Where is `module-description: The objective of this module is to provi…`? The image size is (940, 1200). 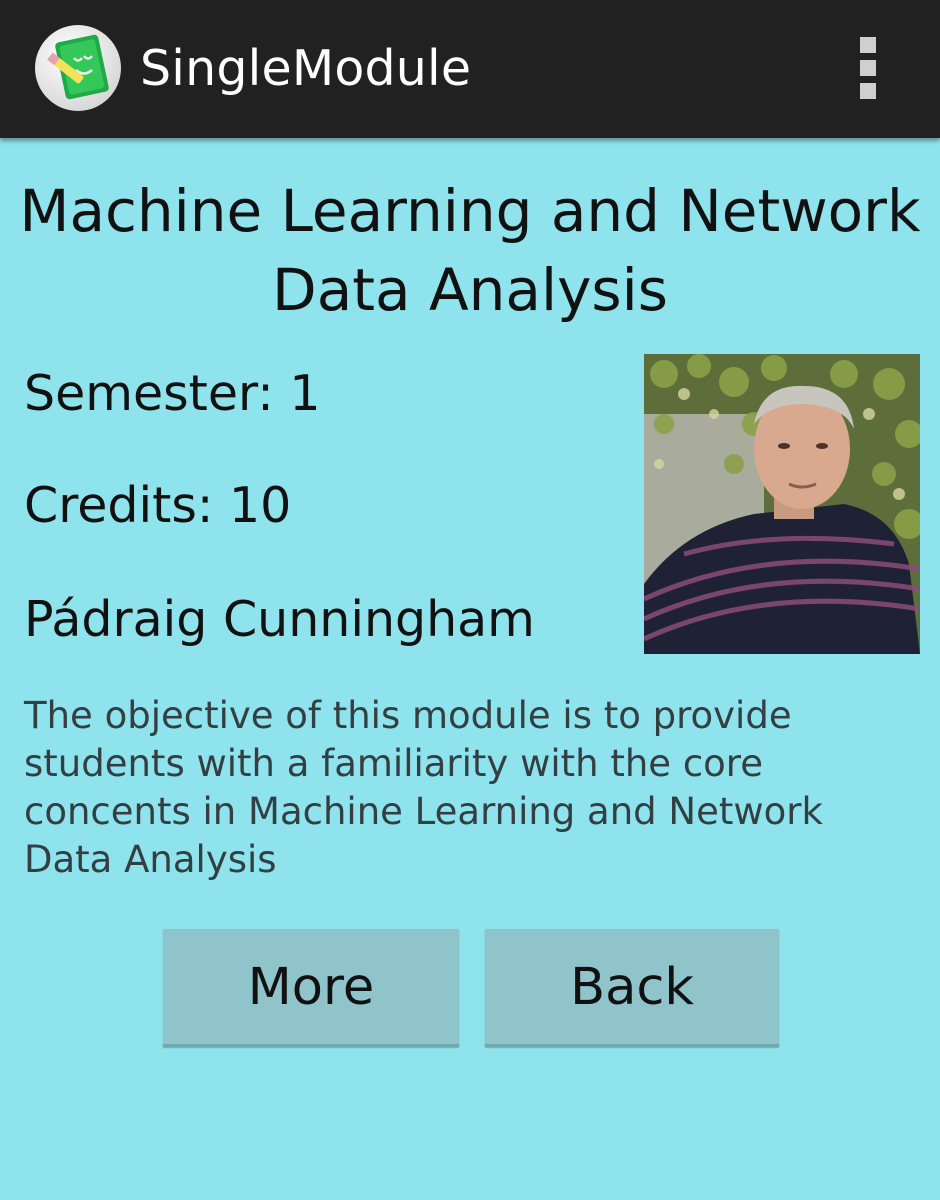 module-description: The objective of this module is to provi… is located at coordinates (423, 787).